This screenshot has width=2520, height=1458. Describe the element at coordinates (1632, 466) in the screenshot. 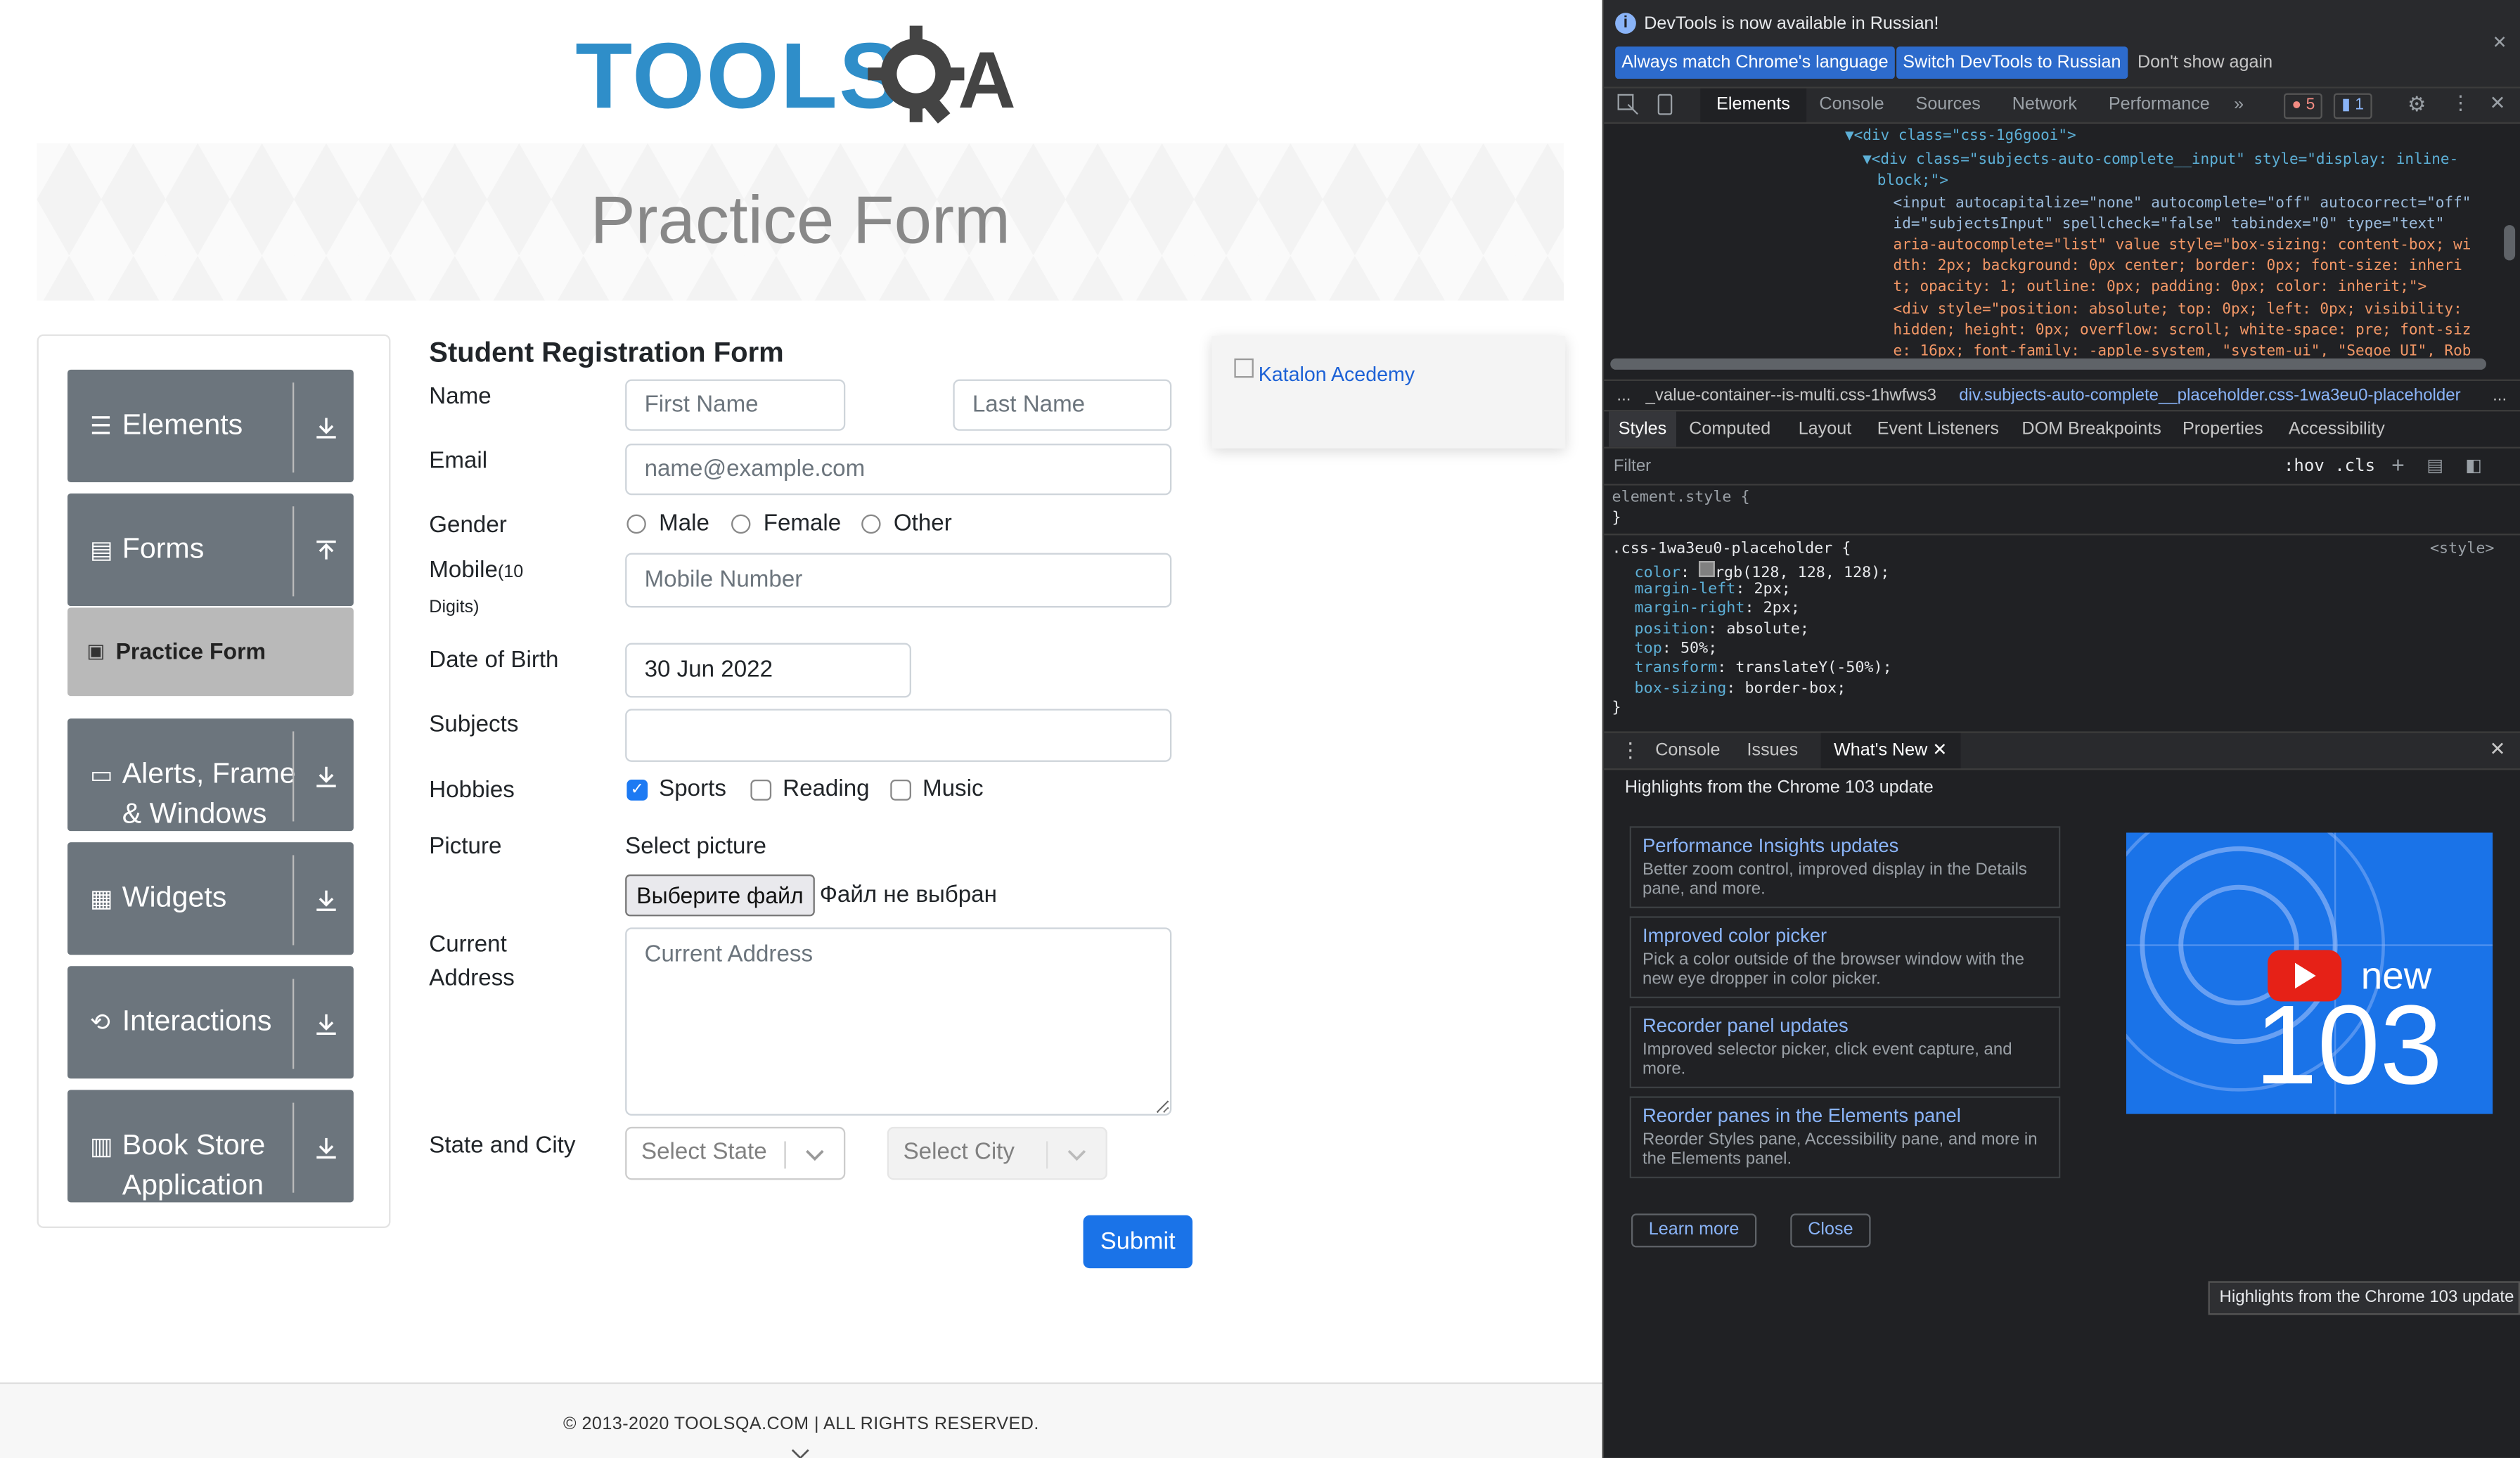

I see `filter-input: Filter` at that location.